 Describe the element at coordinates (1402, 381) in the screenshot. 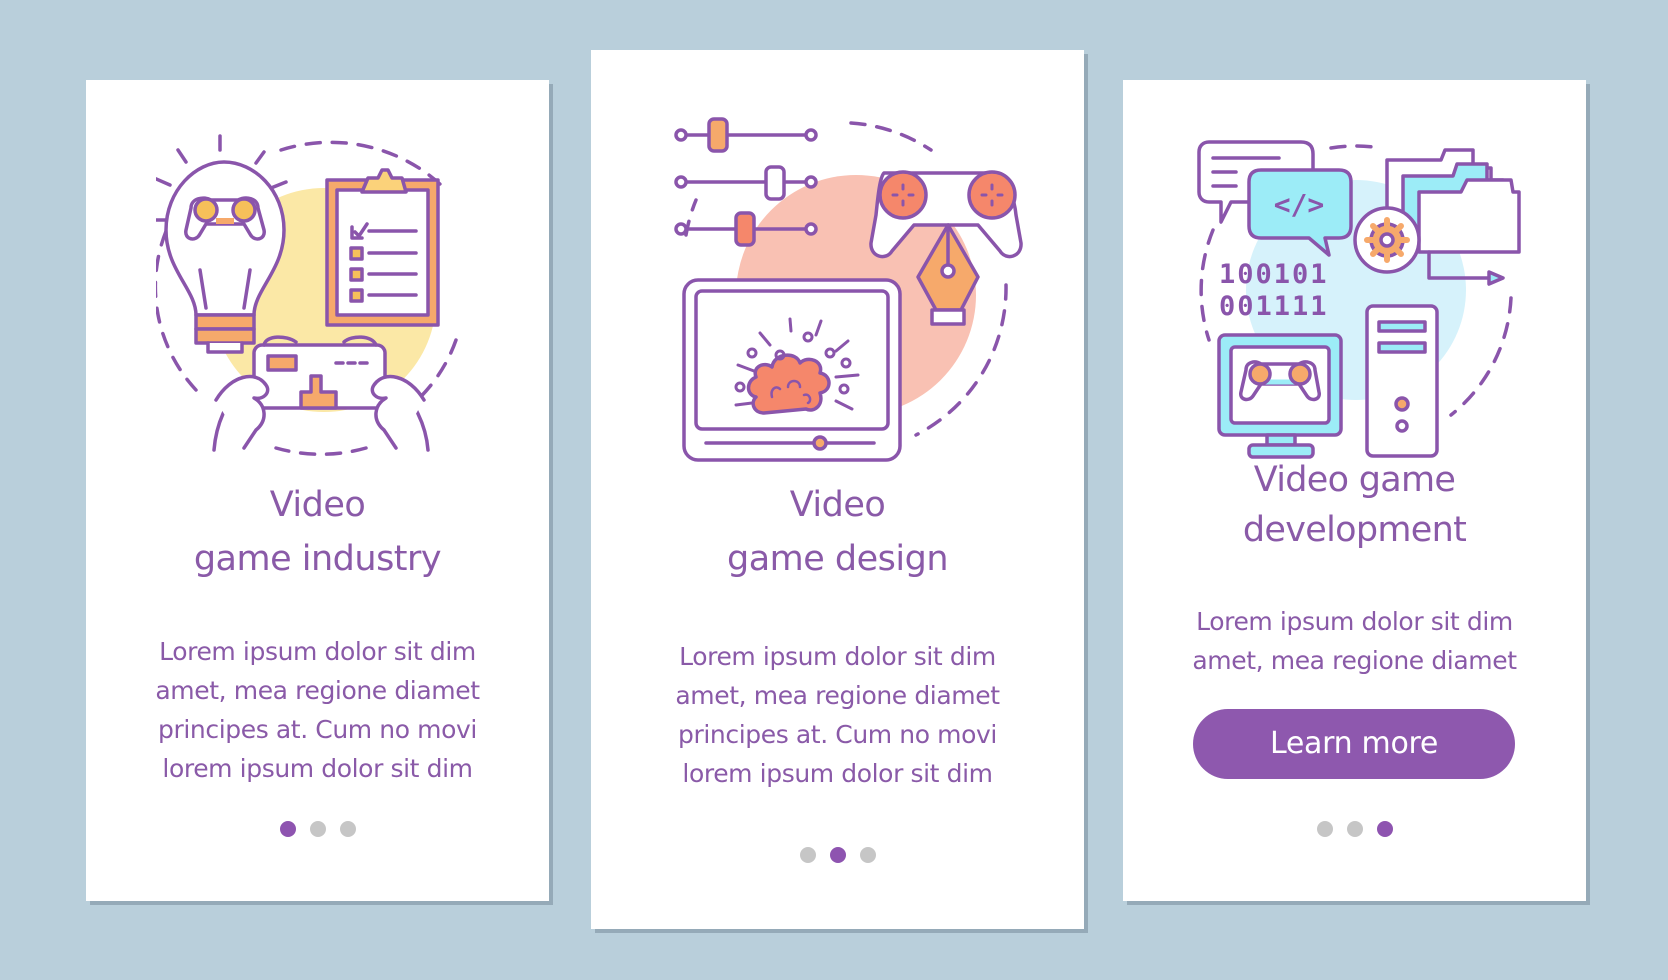

I see `pc-tower-icon` at that location.